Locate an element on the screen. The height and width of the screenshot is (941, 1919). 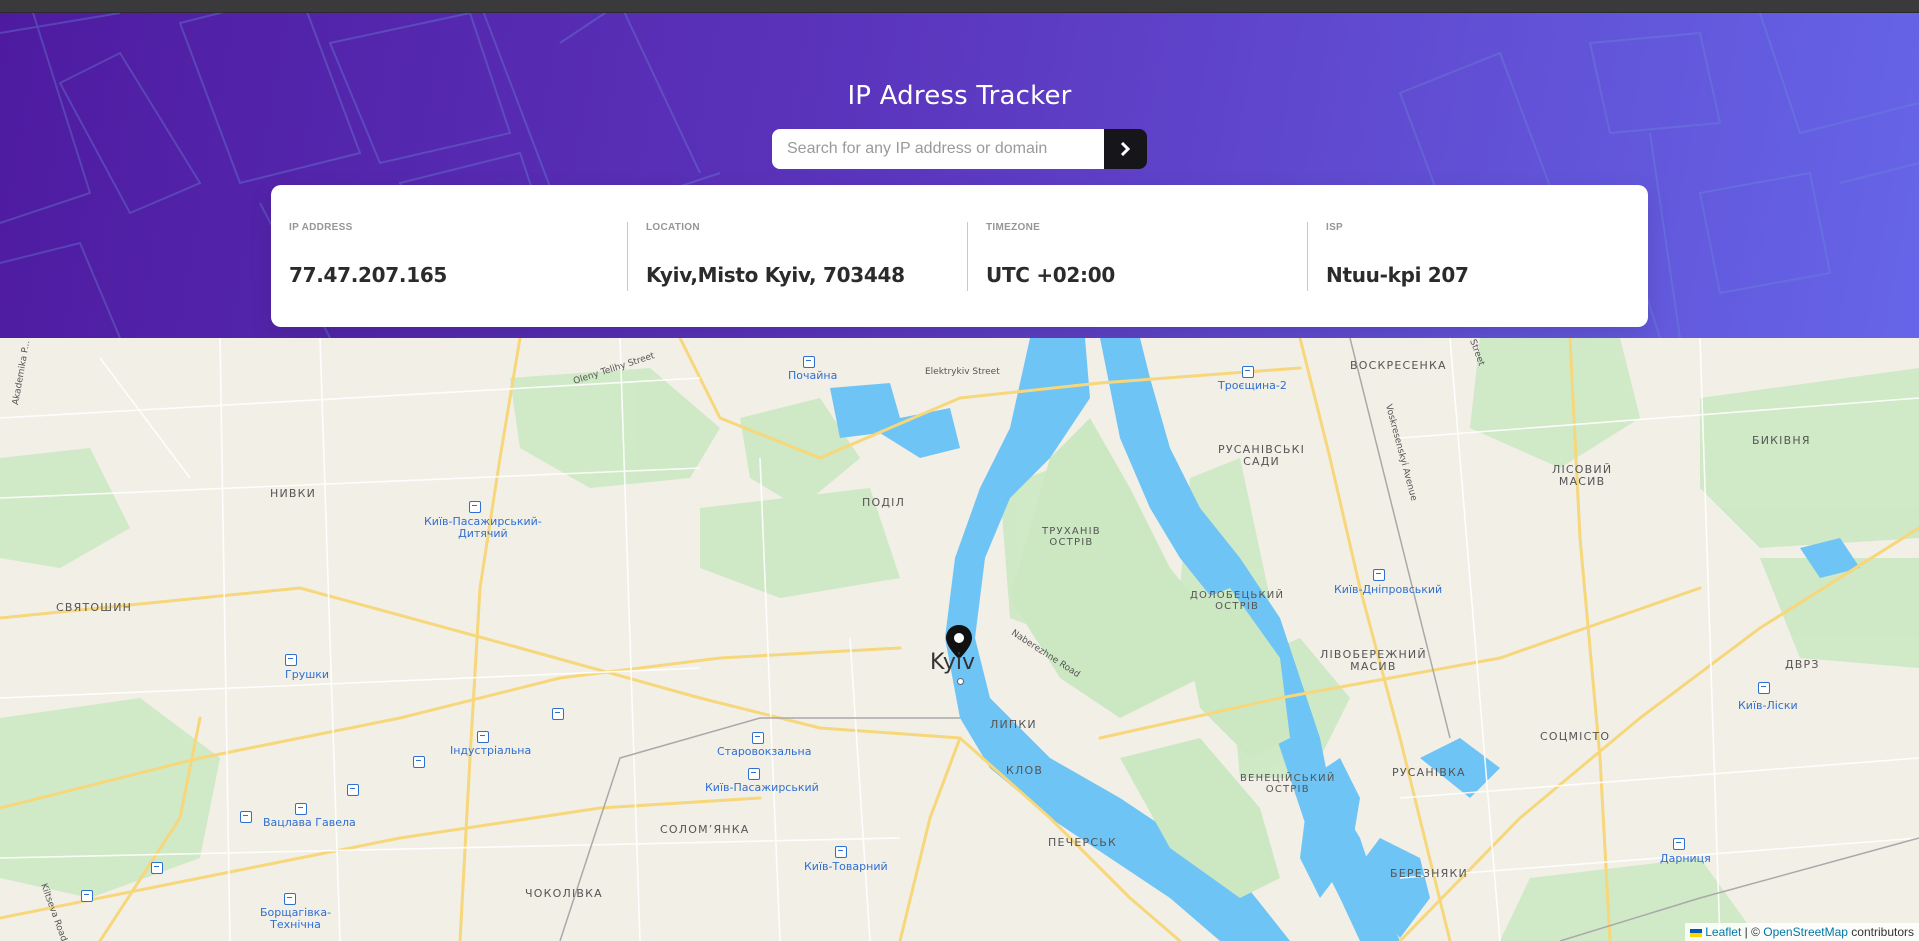
isp-section: ISP Ntuu-kpi 207 is located at coordinates (1477, 274).